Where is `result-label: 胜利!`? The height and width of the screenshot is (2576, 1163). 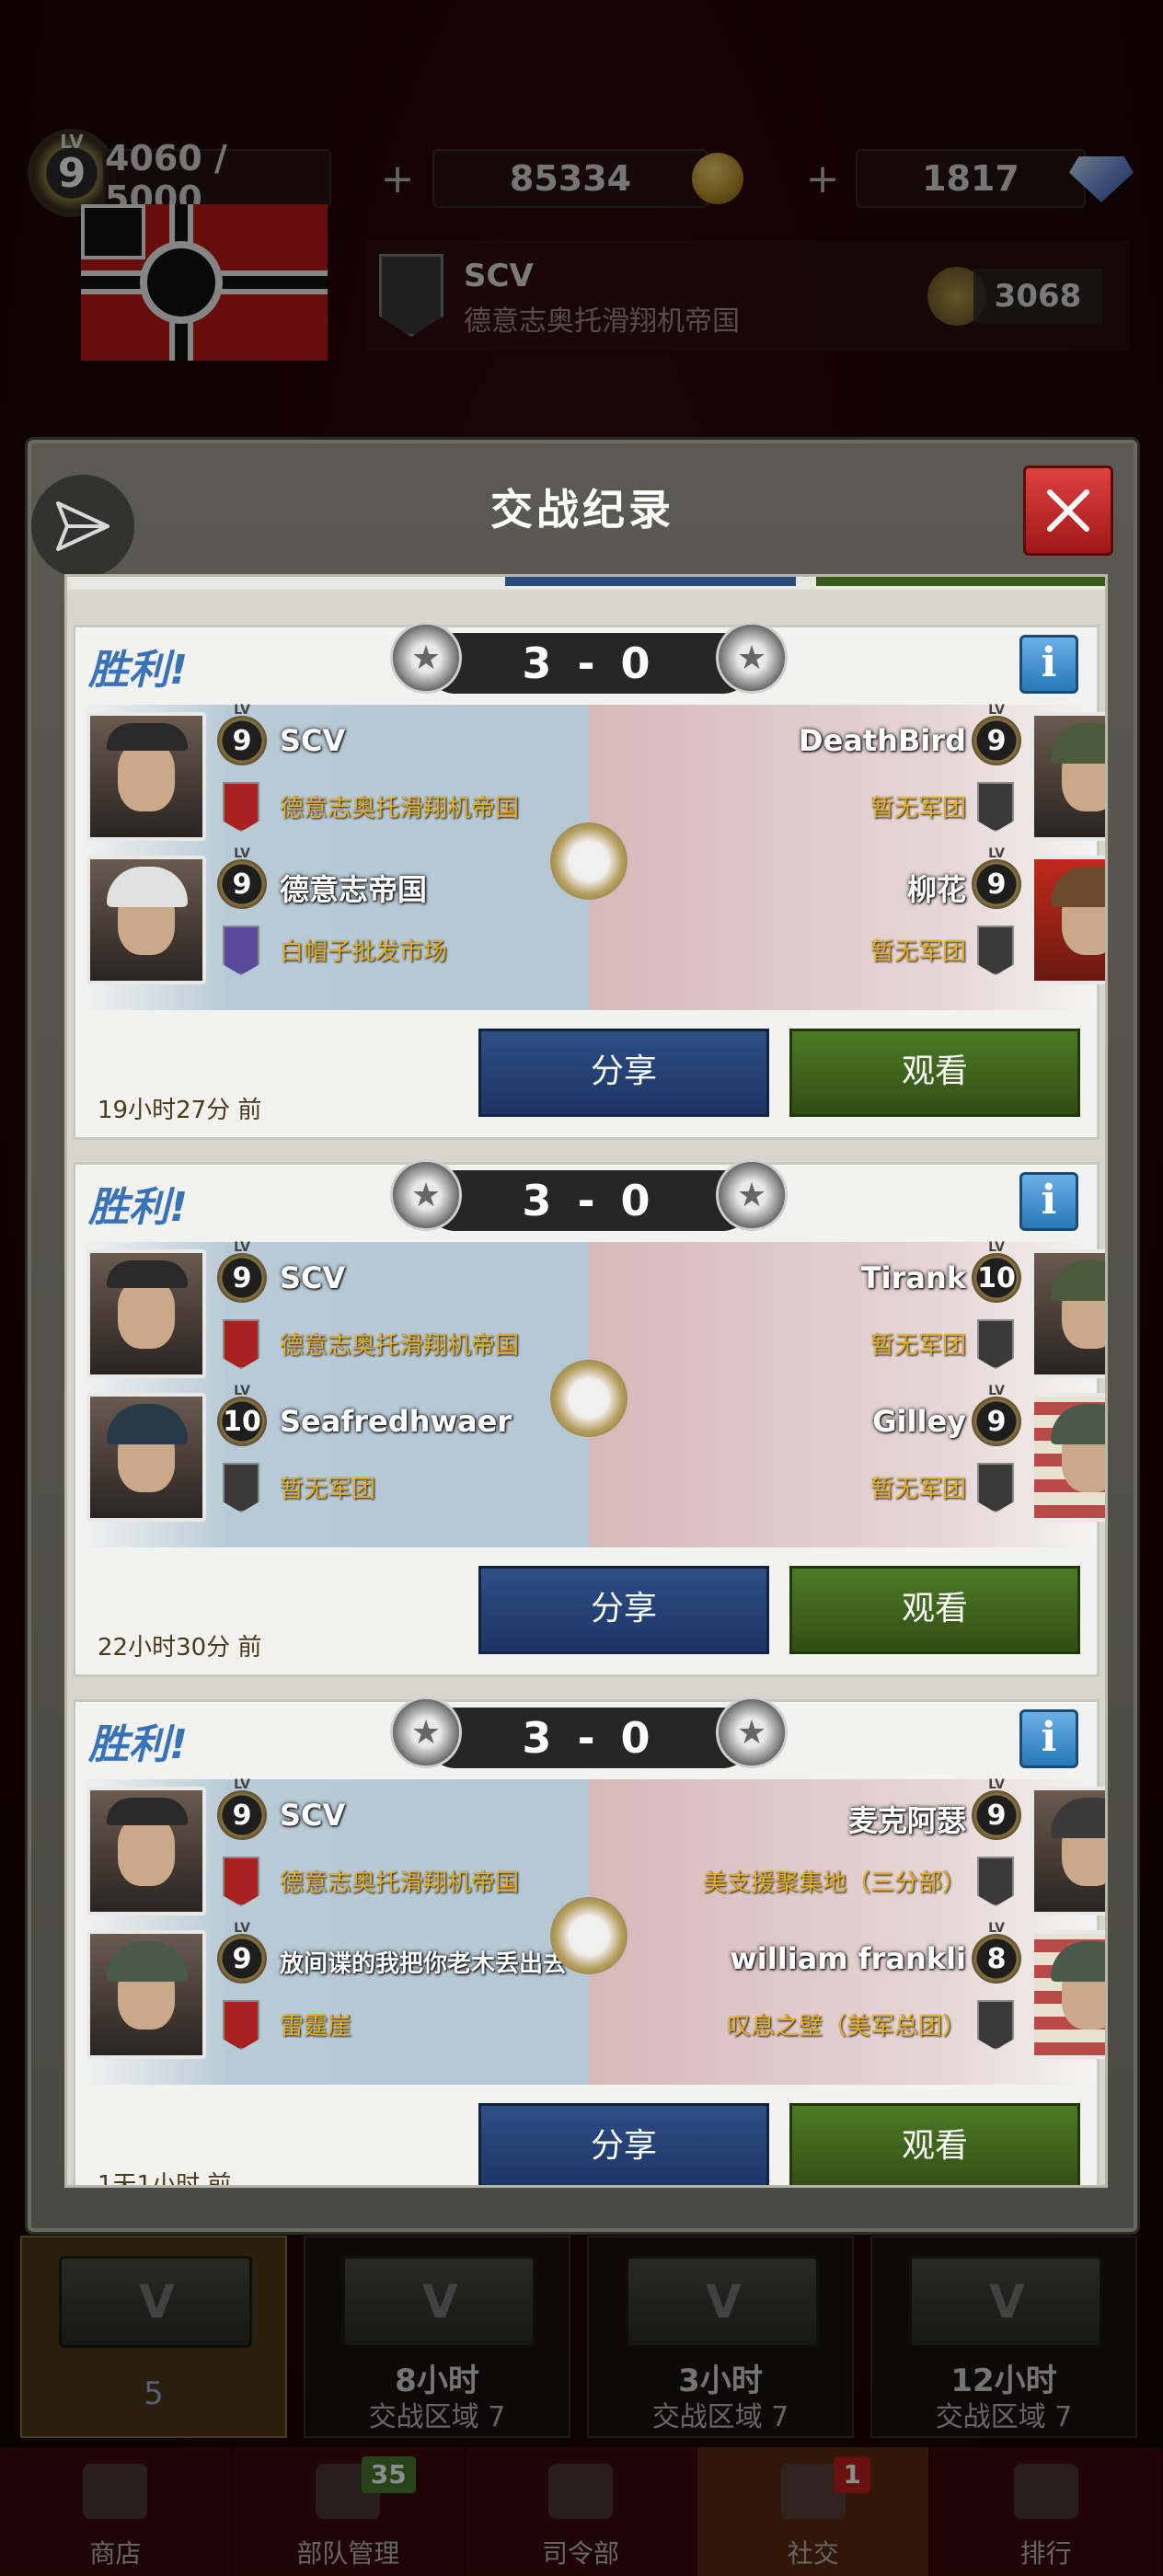 result-label: 胜利! is located at coordinates (139, 1207).